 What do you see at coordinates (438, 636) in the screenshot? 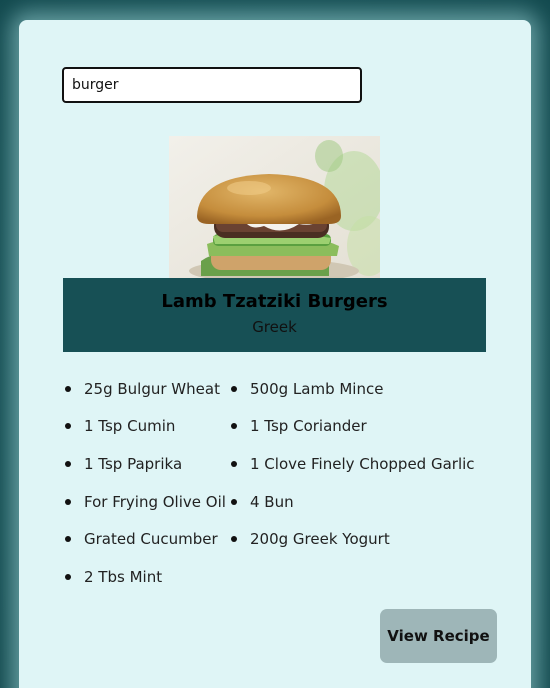
I see `view-recipe-button: View Recipe` at bounding box center [438, 636].